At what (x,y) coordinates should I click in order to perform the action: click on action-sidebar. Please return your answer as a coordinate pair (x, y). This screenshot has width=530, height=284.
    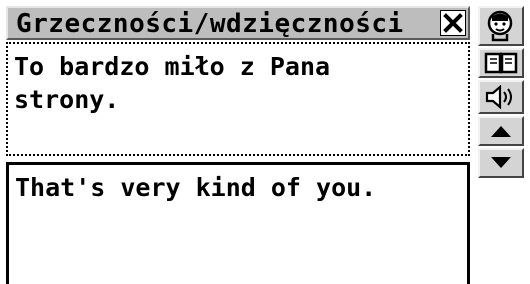
    Looking at the image, I should click on (502, 92).